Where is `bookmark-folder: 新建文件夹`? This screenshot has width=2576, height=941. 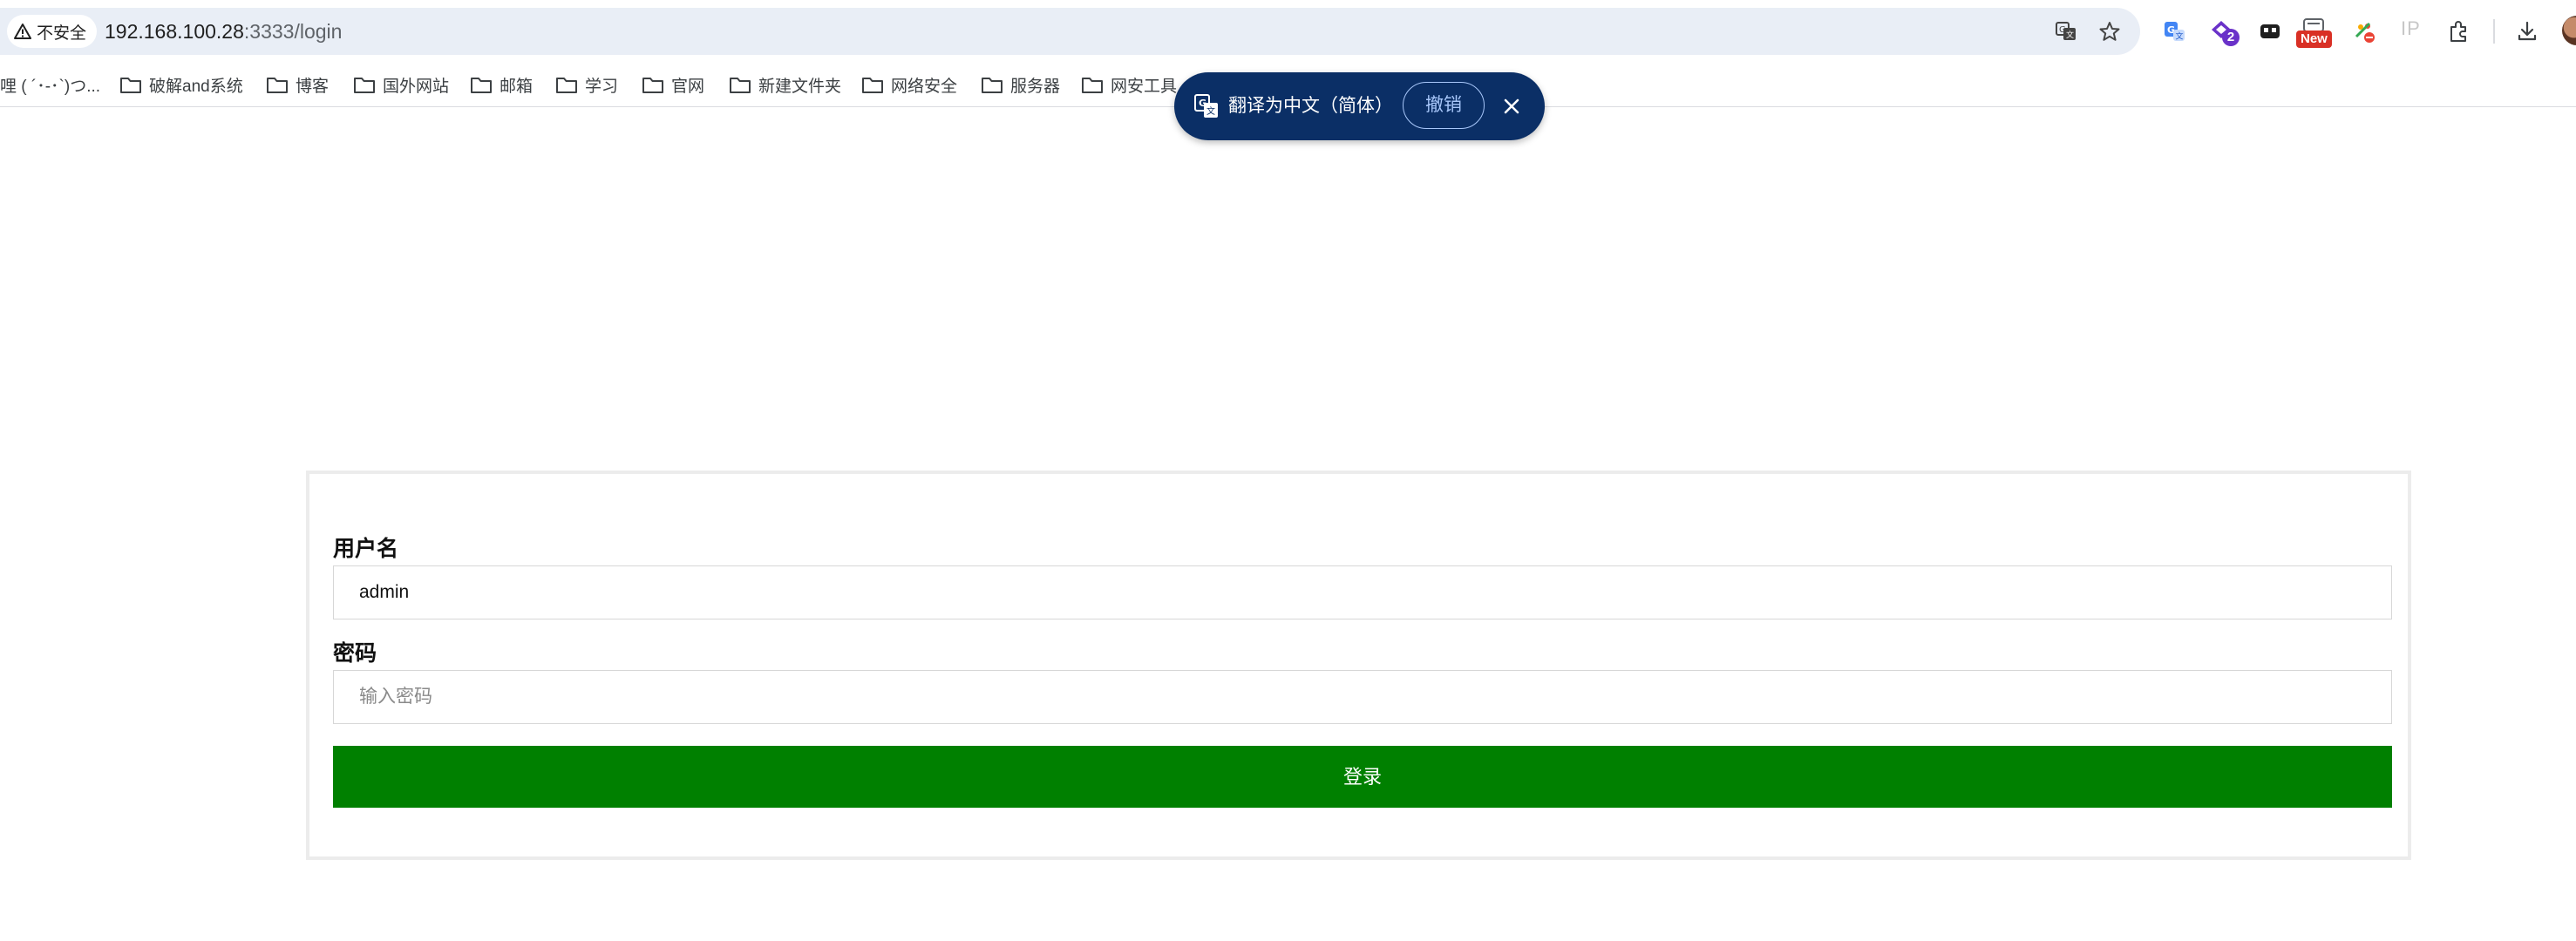 bookmark-folder: 新建文件夹 is located at coordinates (785, 84).